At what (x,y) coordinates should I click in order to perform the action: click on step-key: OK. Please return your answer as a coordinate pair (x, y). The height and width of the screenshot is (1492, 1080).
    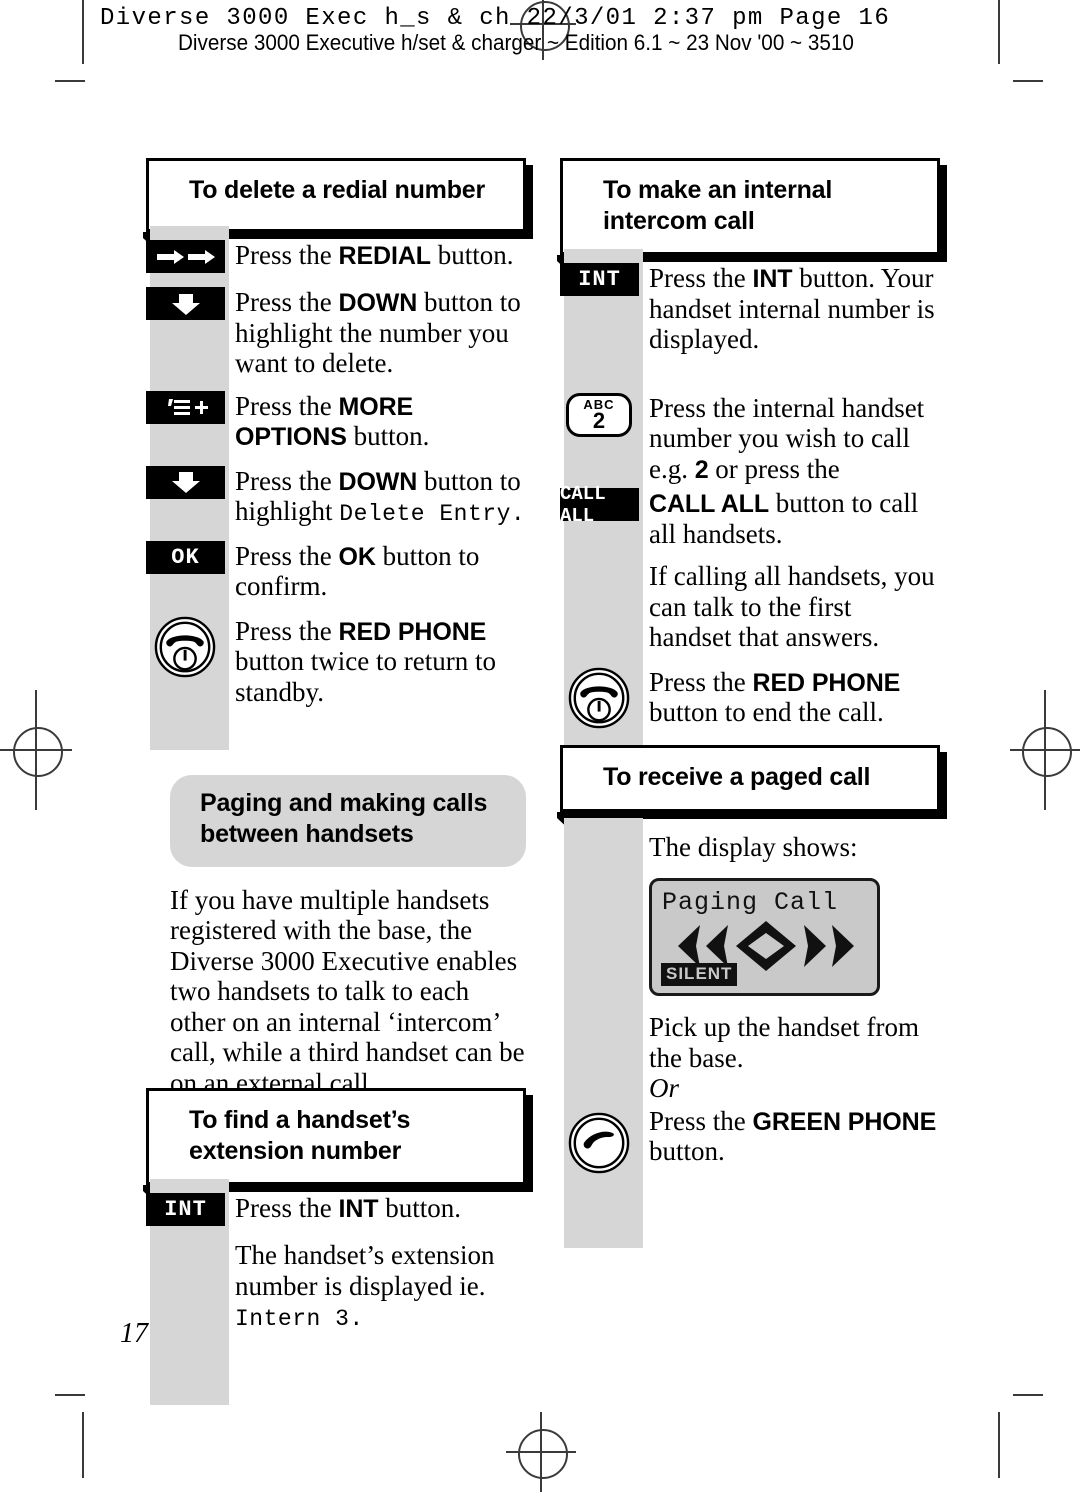
    Looking at the image, I should click on (187, 557).